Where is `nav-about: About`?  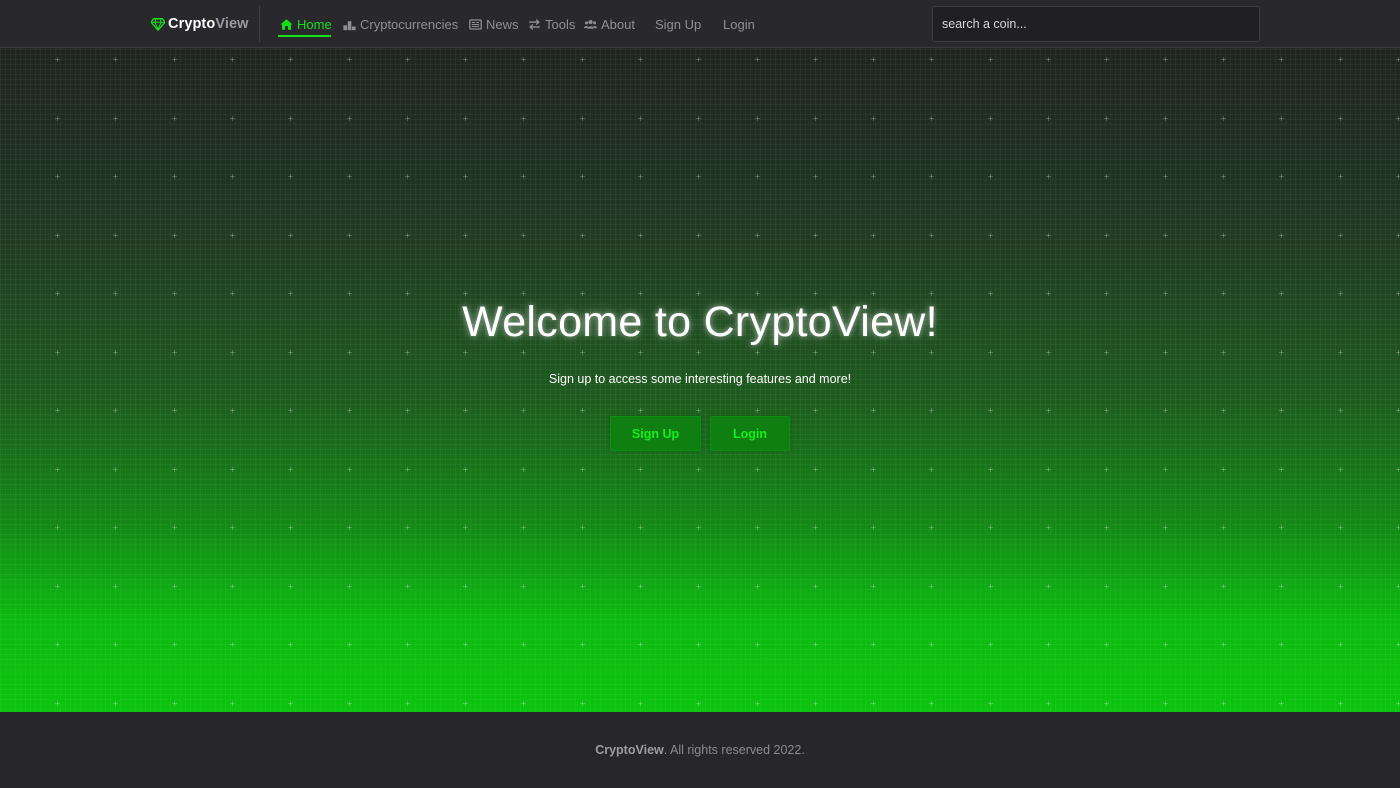 nav-about: About is located at coordinates (609, 24).